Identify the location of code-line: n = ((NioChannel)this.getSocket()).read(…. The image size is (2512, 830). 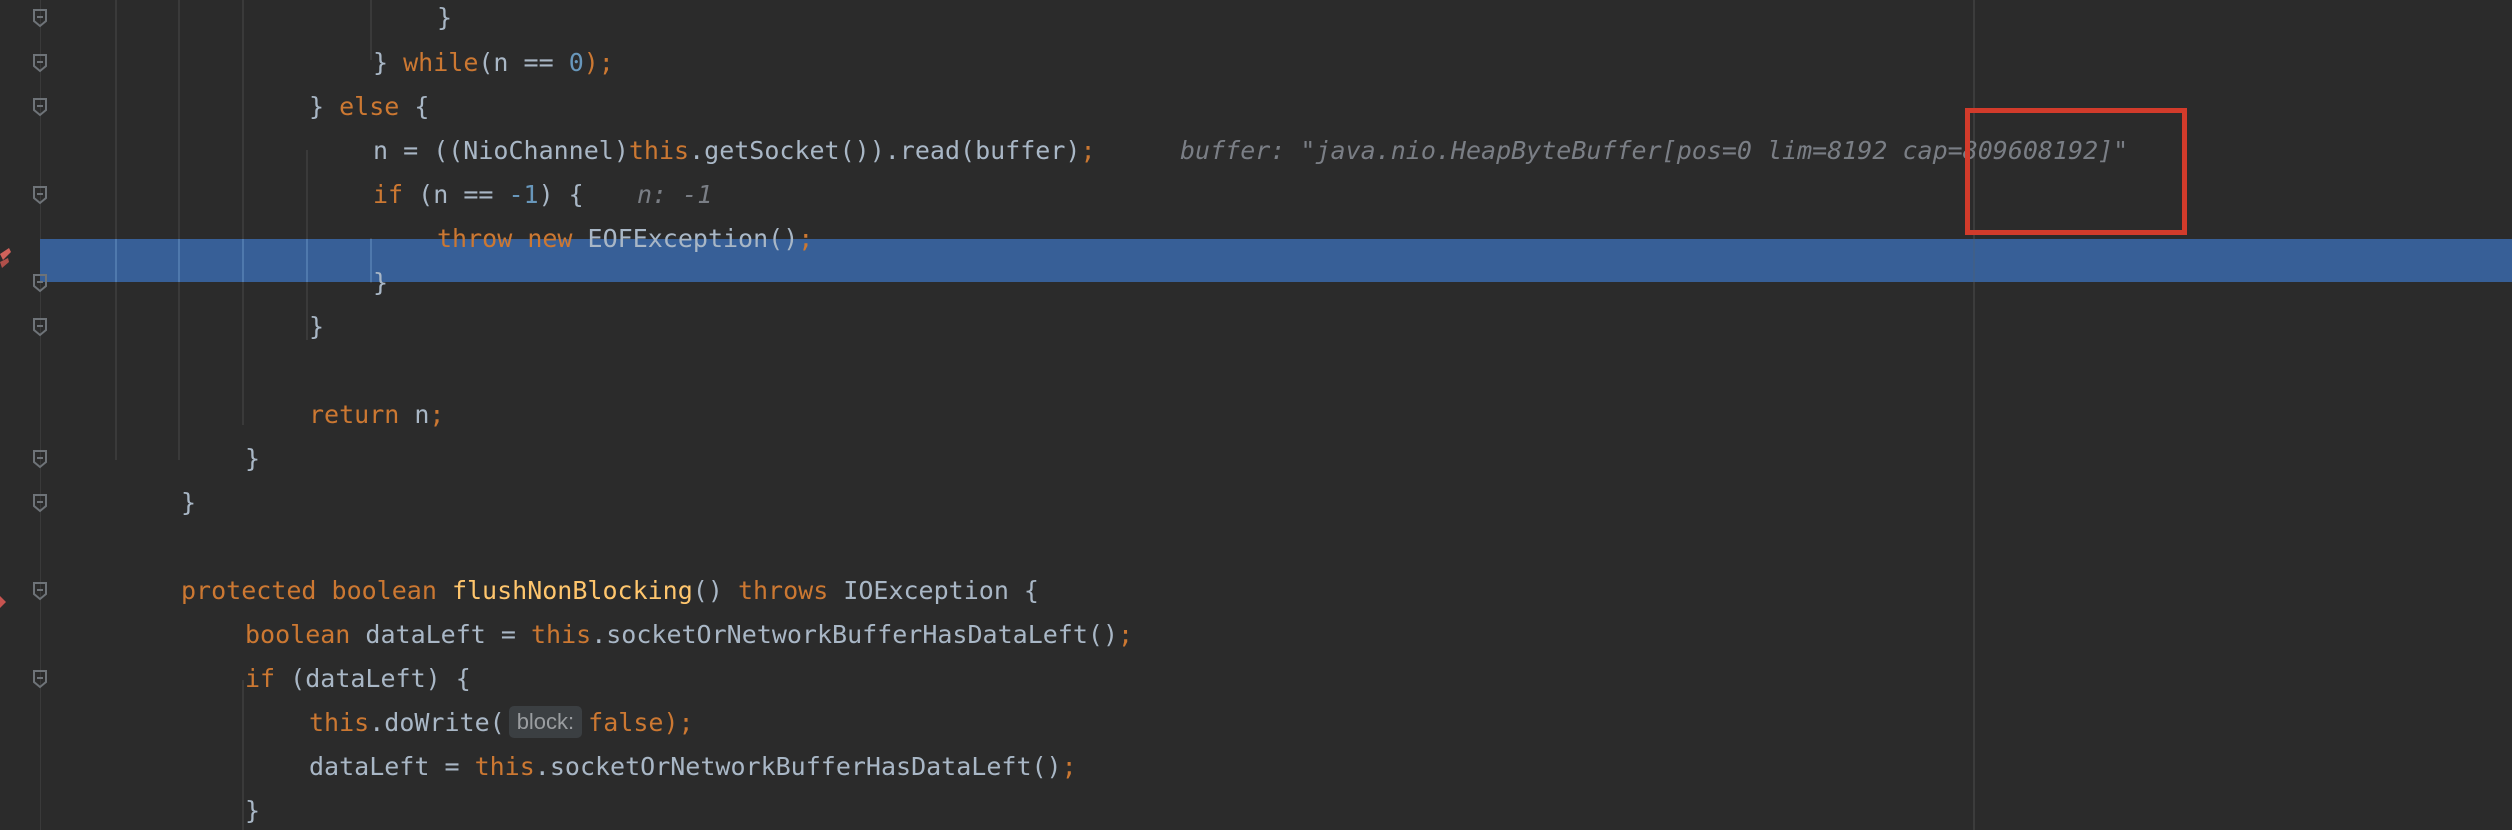
(734, 151).